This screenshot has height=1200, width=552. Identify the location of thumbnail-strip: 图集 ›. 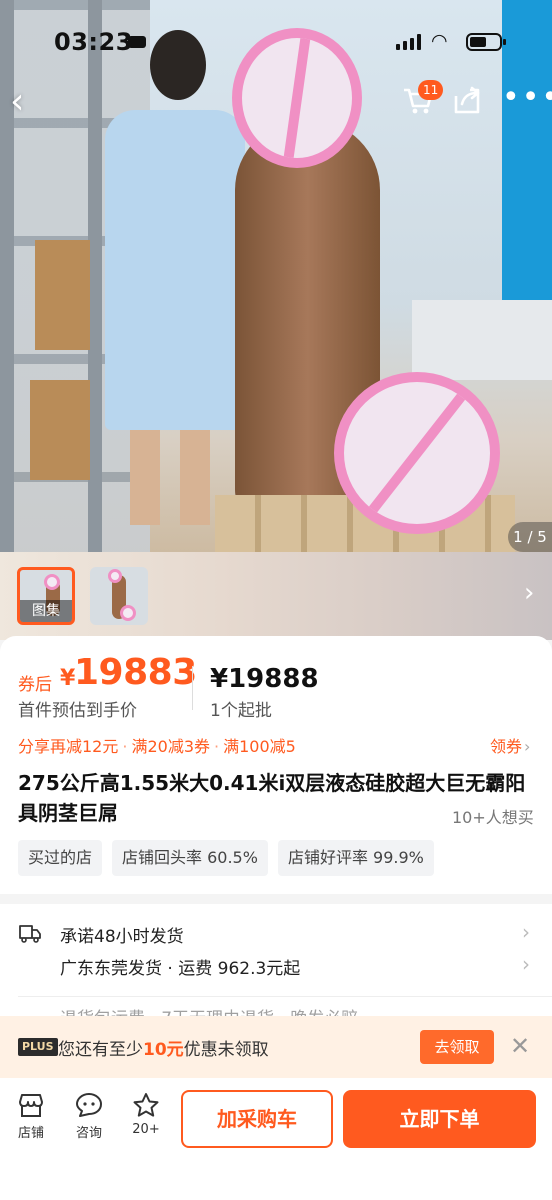
(276, 596).